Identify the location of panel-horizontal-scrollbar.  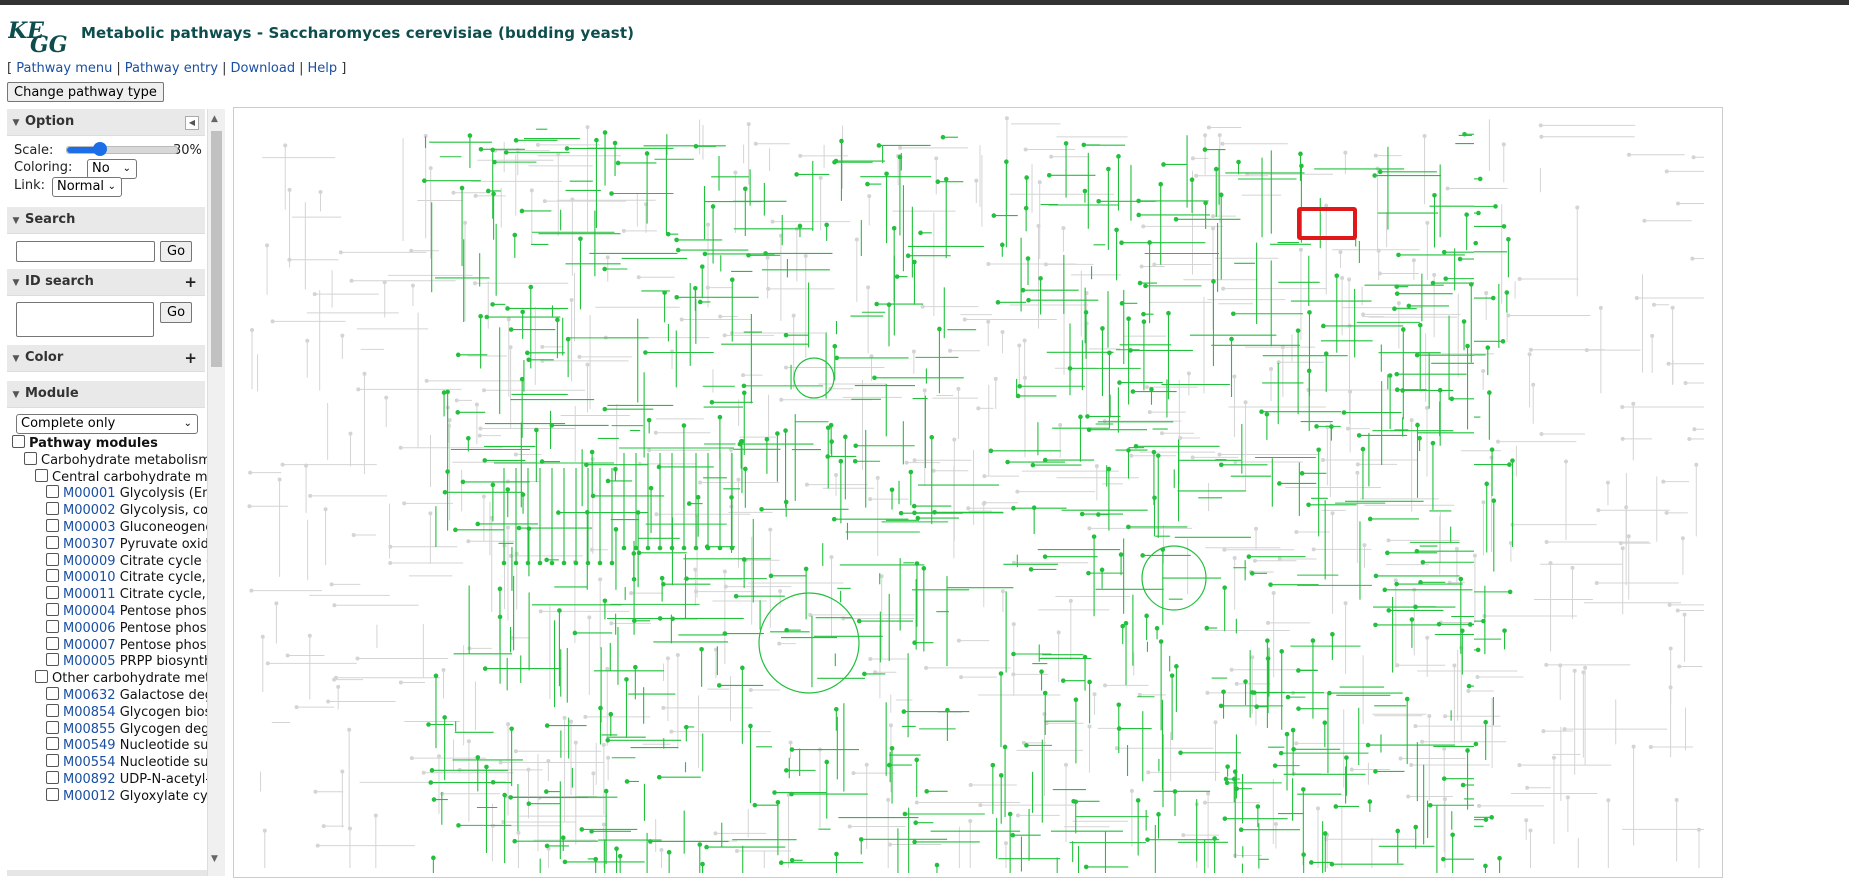
(107, 873).